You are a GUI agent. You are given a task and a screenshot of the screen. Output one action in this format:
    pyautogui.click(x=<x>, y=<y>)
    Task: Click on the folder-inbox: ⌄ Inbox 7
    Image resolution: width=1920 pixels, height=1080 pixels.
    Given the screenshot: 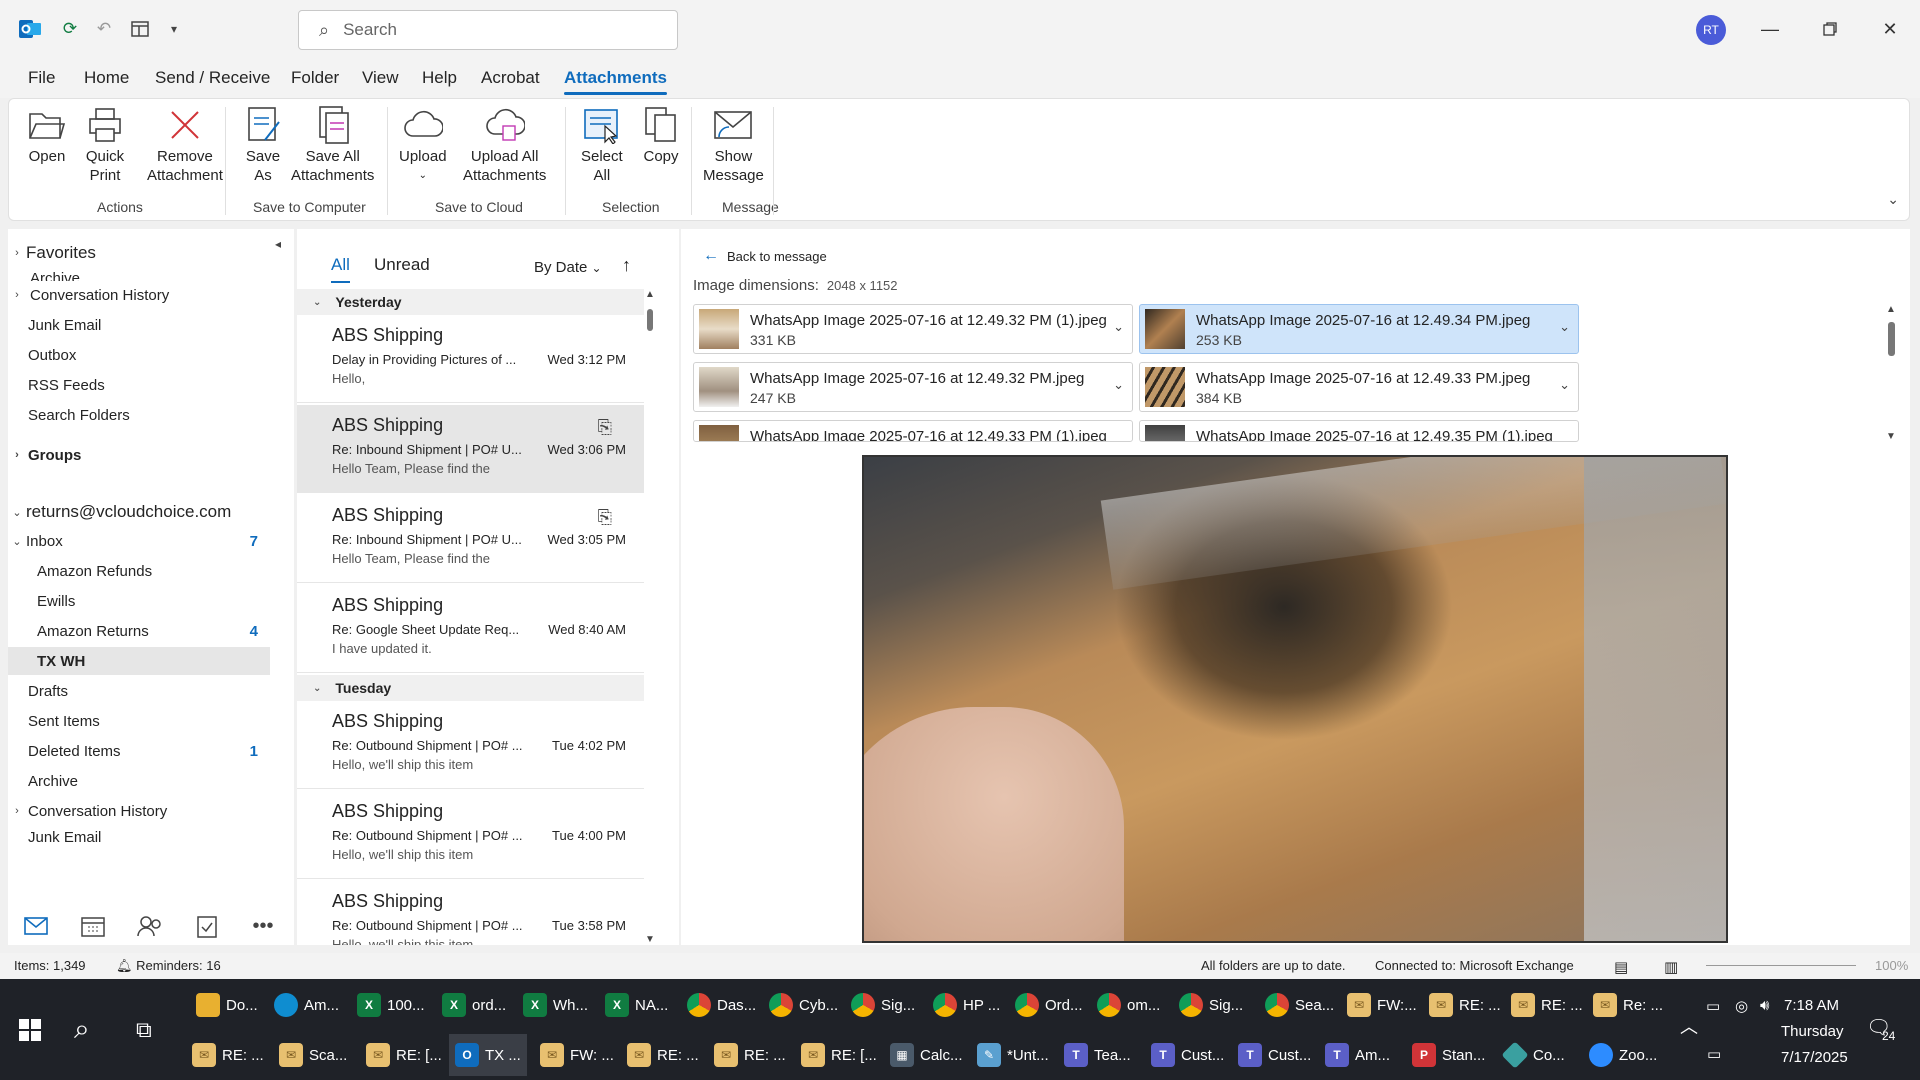 What is the action you would take?
    pyautogui.click(x=139, y=541)
    